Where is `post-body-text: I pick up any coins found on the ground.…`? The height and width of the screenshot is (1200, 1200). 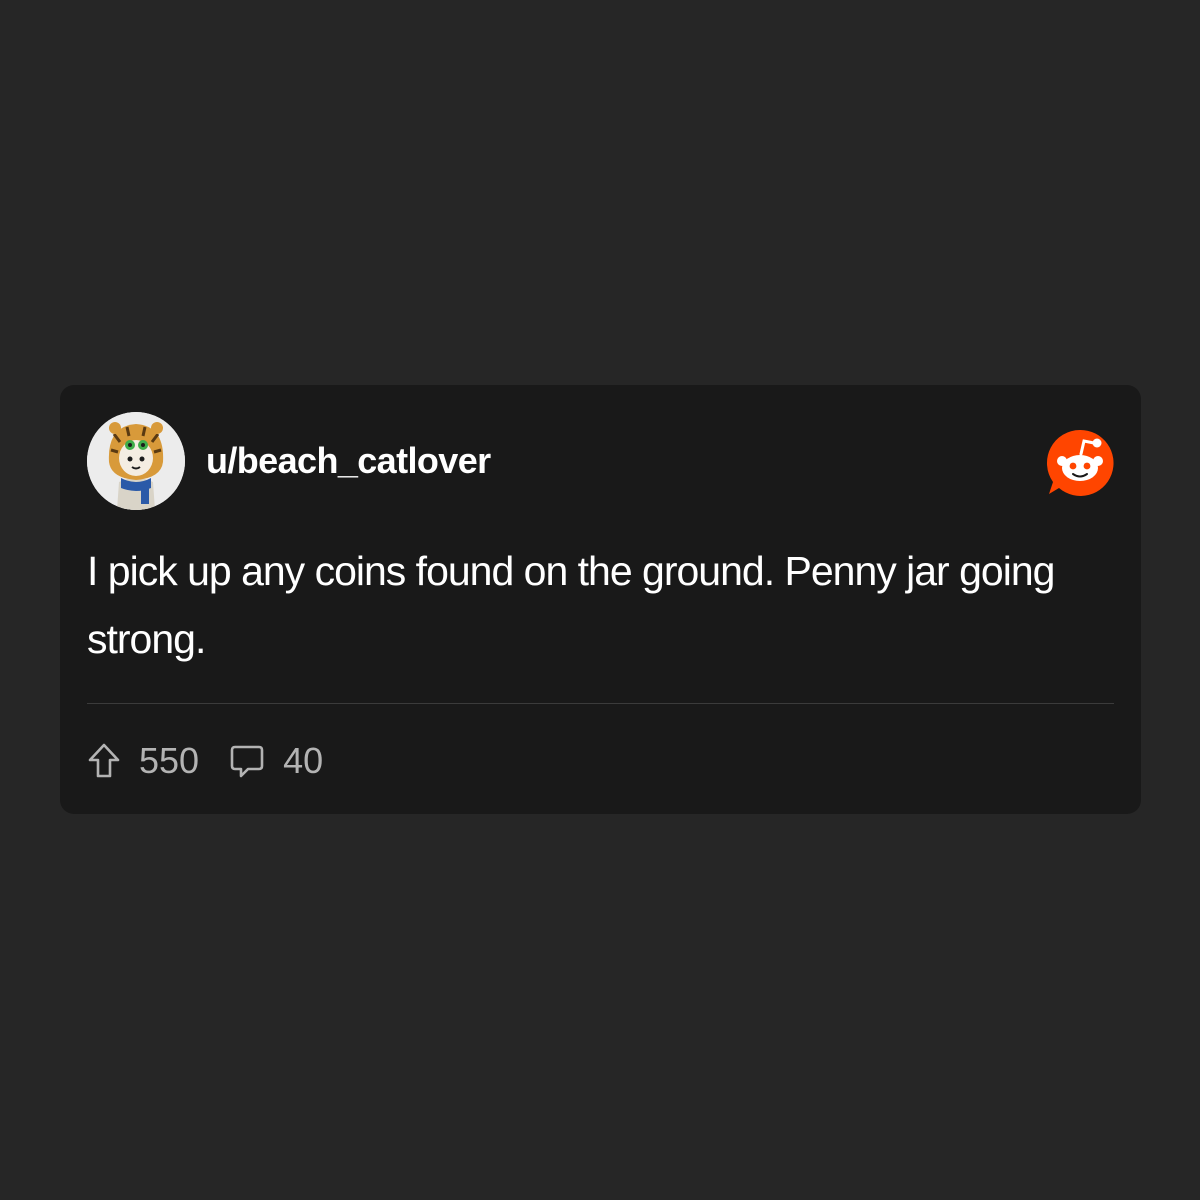 post-body-text: I pick up any coins found on the ground.… is located at coordinates (571, 605).